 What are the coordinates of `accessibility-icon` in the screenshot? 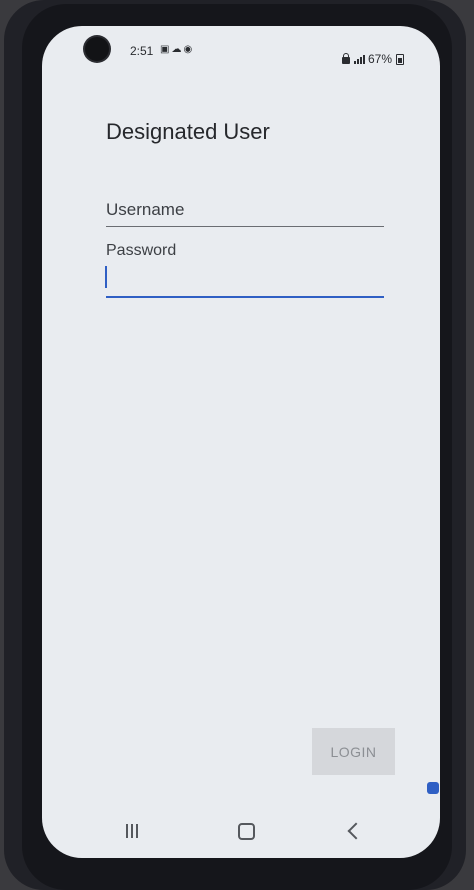 It's located at (433, 788).